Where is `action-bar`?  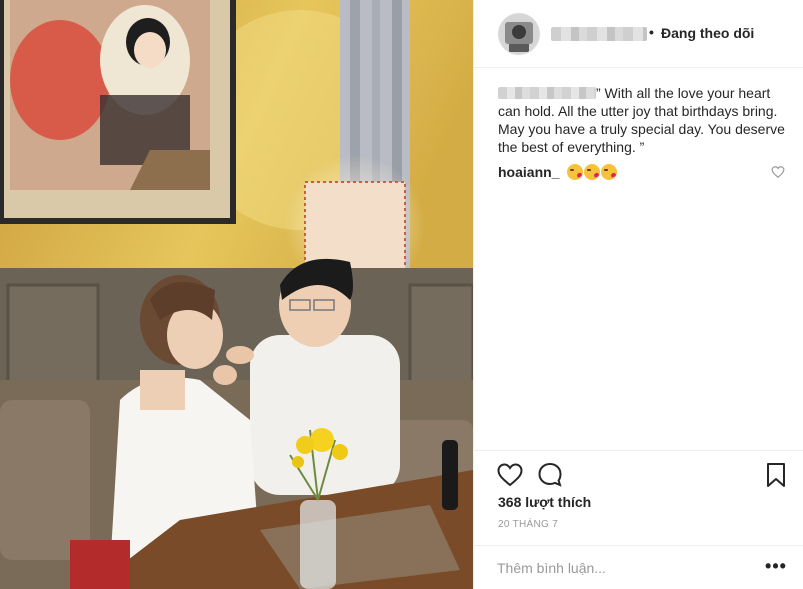
action-bar is located at coordinates (638, 473).